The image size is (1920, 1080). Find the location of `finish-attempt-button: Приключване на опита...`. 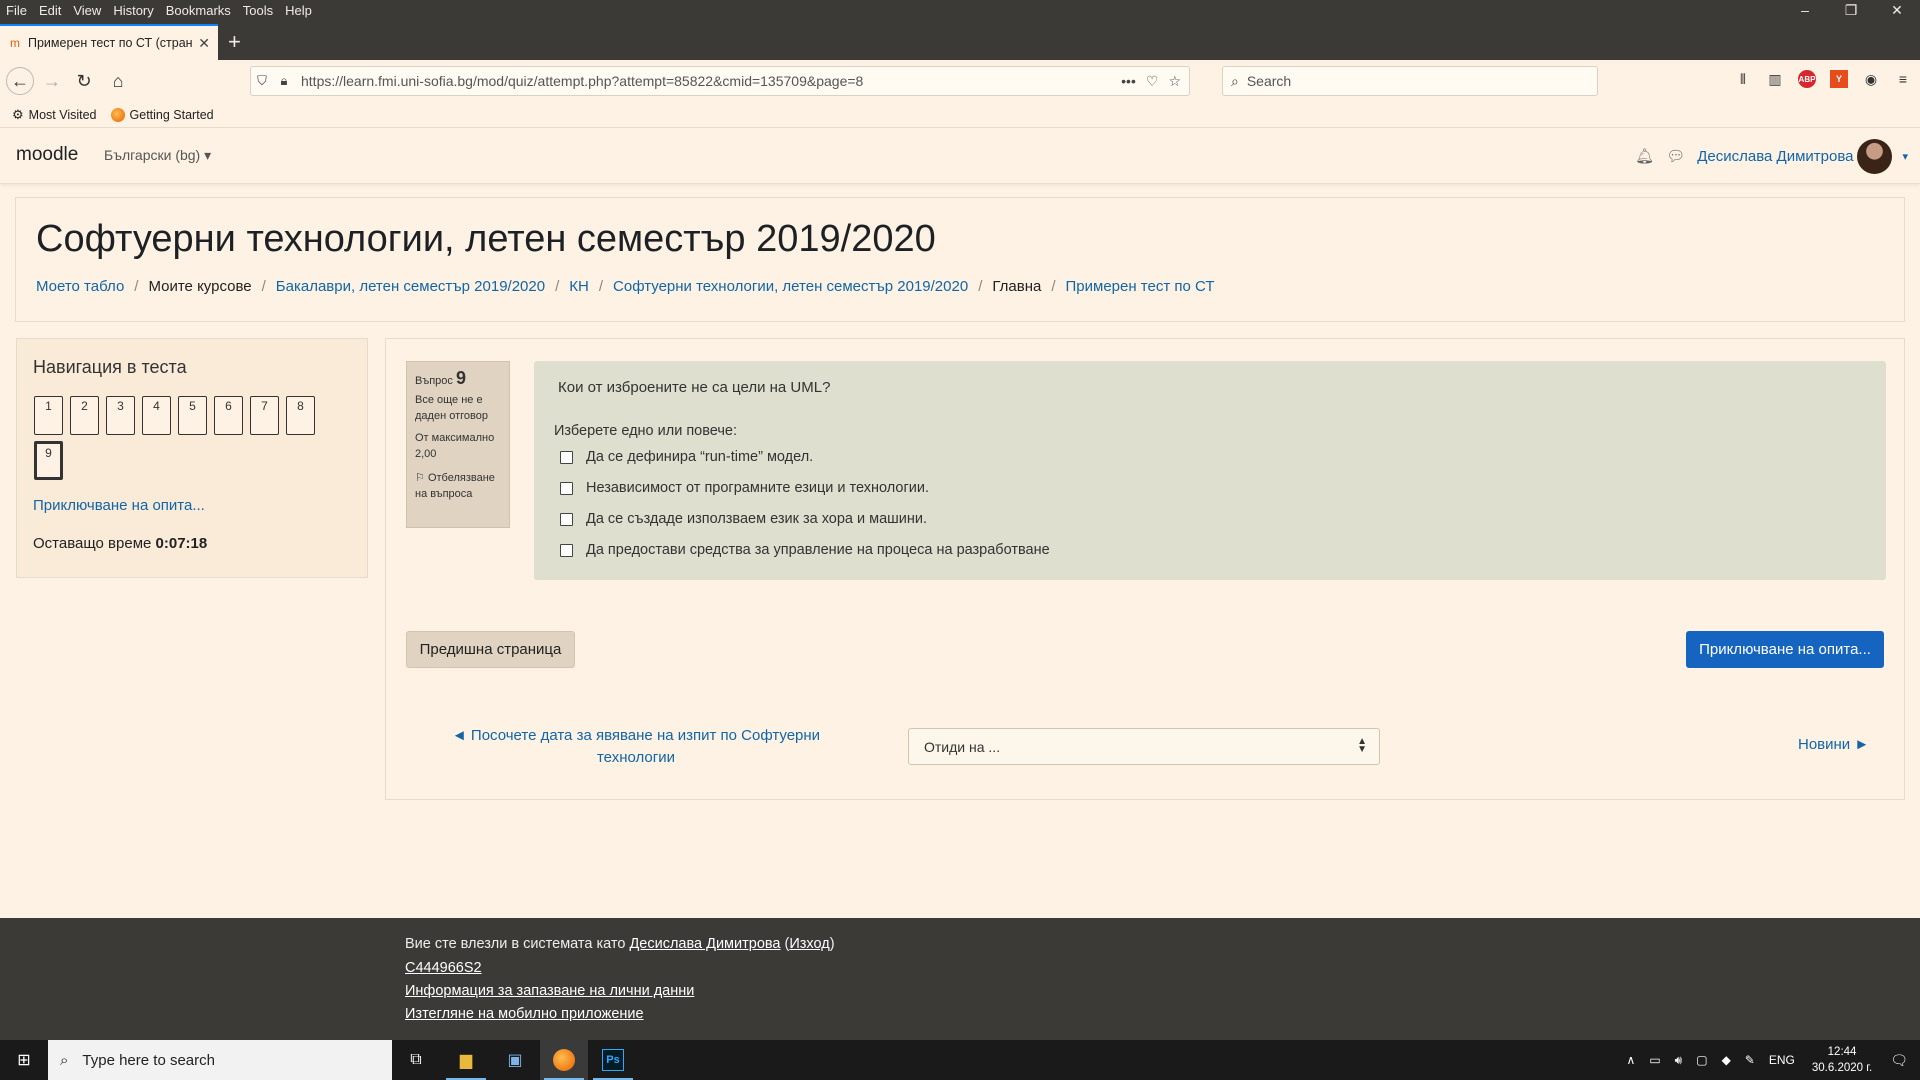

finish-attempt-button: Приключване на опита... is located at coordinates (1785, 649).